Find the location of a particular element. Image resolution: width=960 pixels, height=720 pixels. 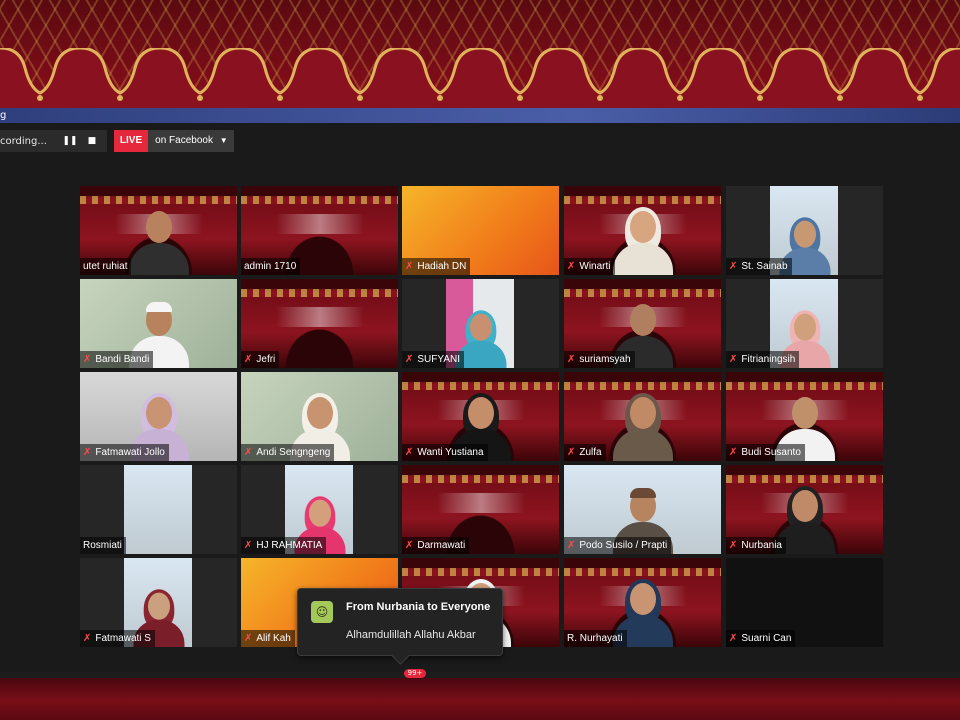

video-feed is located at coordinates (158, 509).